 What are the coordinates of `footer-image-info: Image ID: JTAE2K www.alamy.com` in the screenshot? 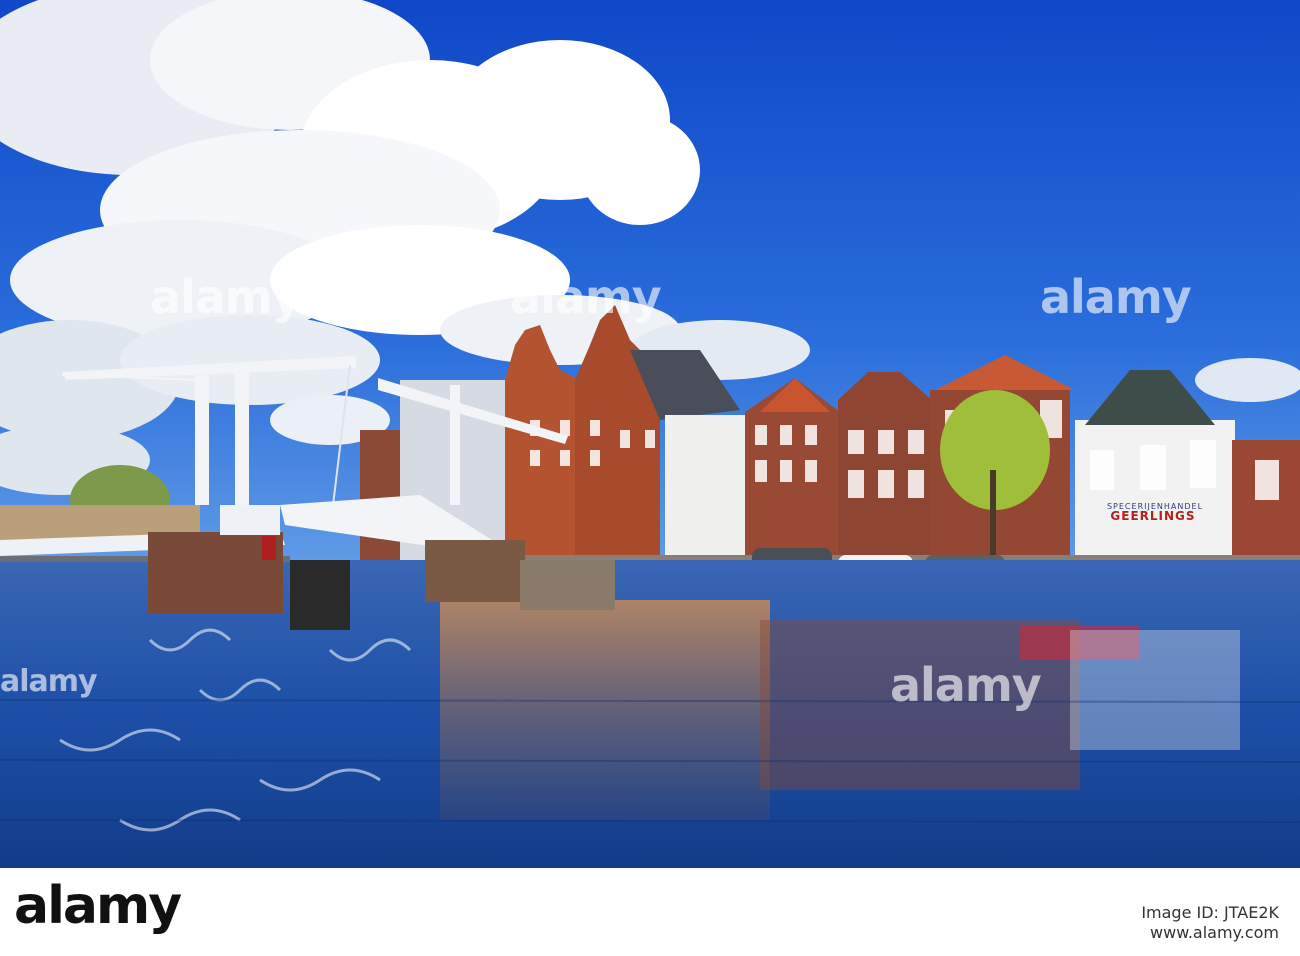 It's located at (1179, 923).